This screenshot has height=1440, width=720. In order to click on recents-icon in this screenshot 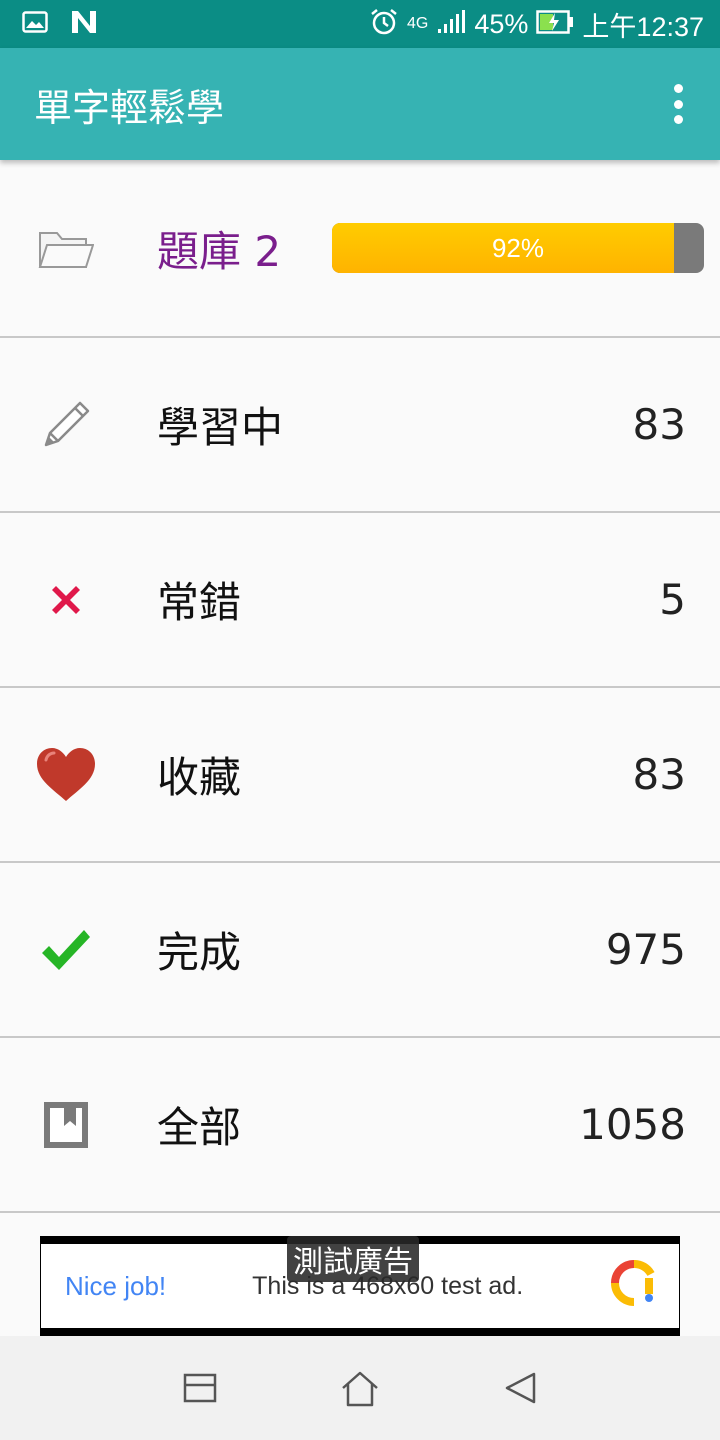, I will do `click(202, 1390)`.